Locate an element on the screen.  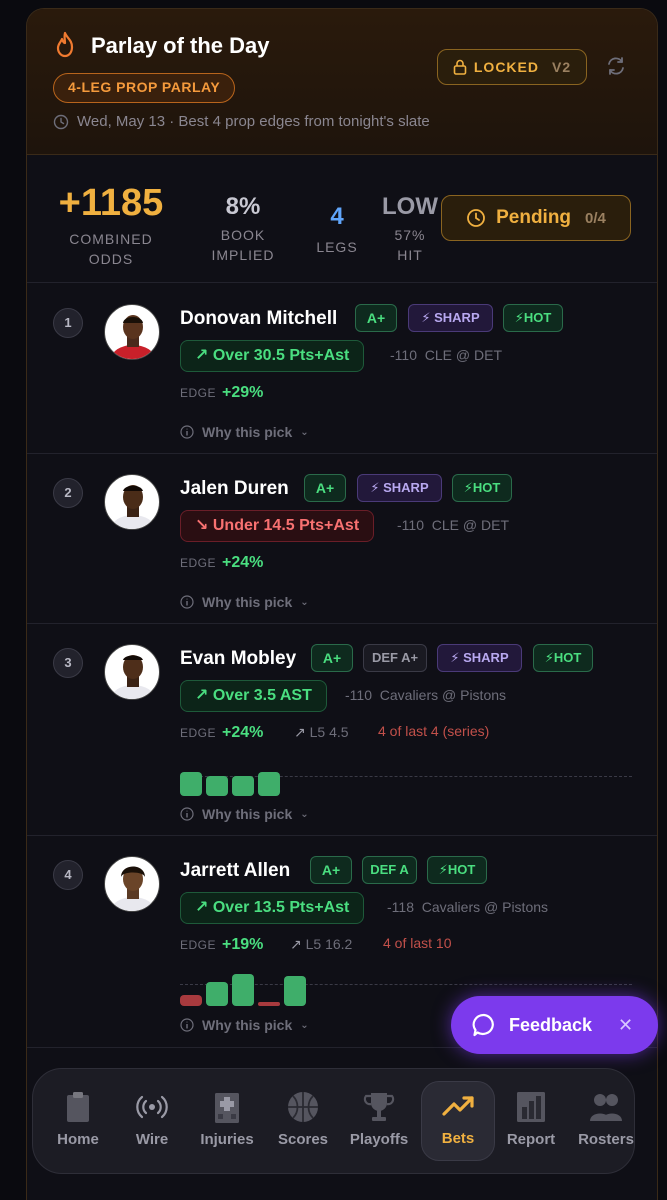
leg-number: 4 is located at coordinates (68, 875).